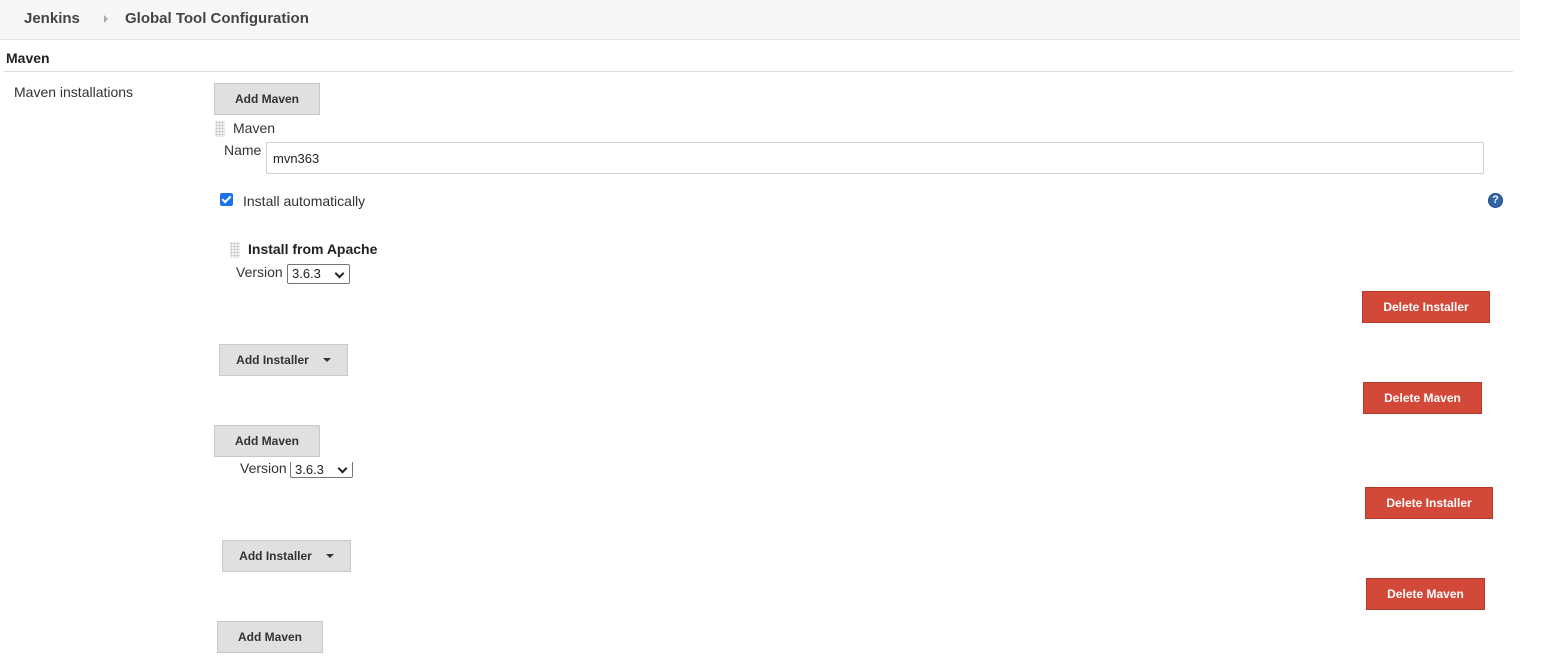 Image resolution: width=1550 pixels, height=662 pixels. What do you see at coordinates (1495, 200) in the screenshot?
I see `help-icon: ?` at bounding box center [1495, 200].